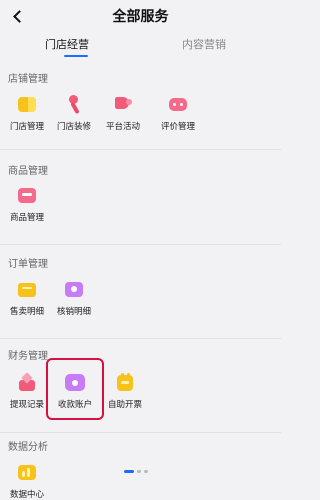 The height and width of the screenshot is (500, 320). I want to click on scroll-indicator, so click(140, 472).